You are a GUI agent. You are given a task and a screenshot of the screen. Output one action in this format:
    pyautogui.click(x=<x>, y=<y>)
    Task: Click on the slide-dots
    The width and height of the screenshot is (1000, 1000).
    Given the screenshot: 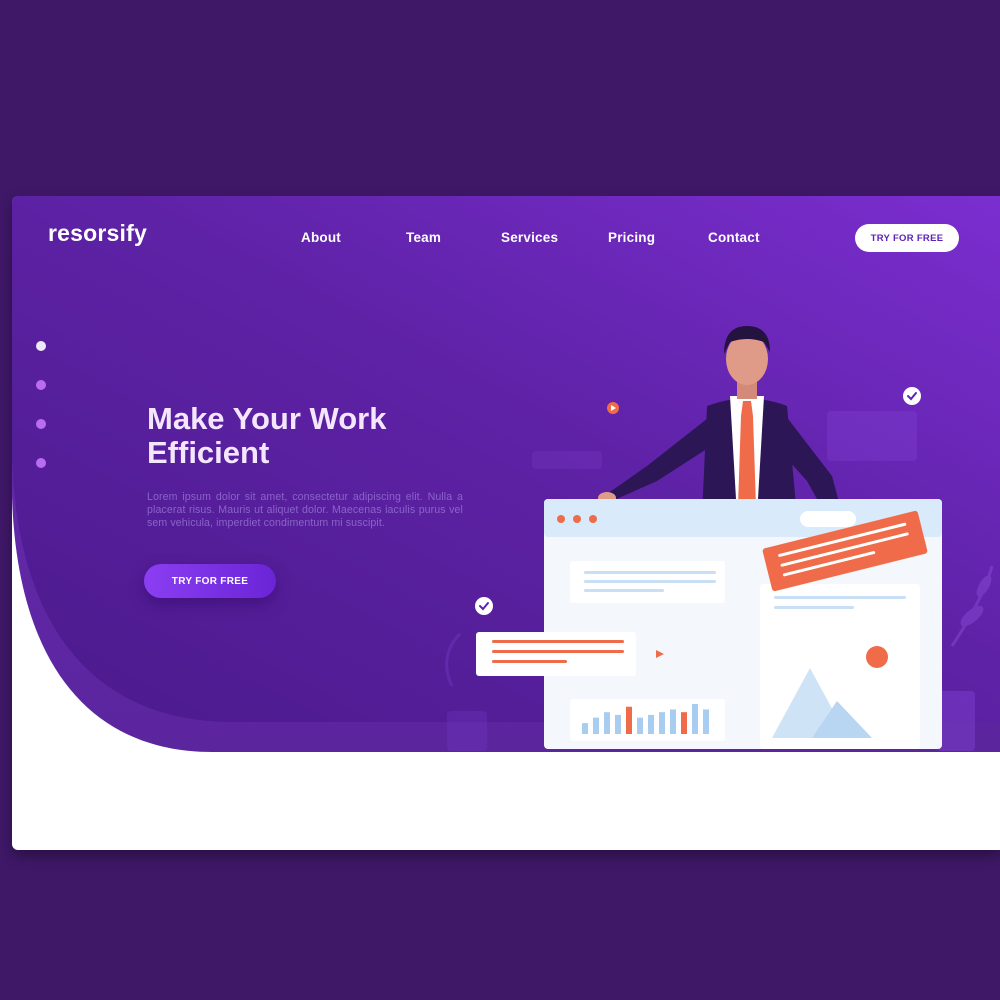 What is the action you would take?
    pyautogui.click(x=42, y=419)
    